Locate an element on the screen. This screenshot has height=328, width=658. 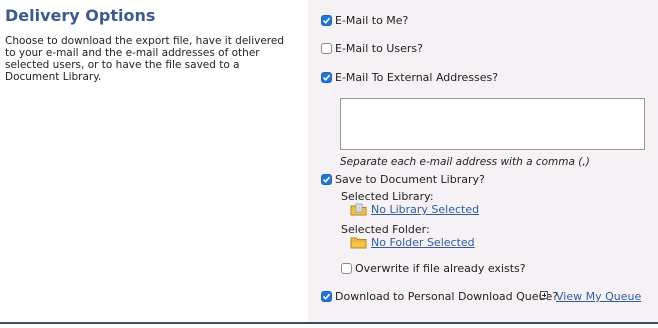
email-users-label: E-Mail to Users? is located at coordinates (379, 48).